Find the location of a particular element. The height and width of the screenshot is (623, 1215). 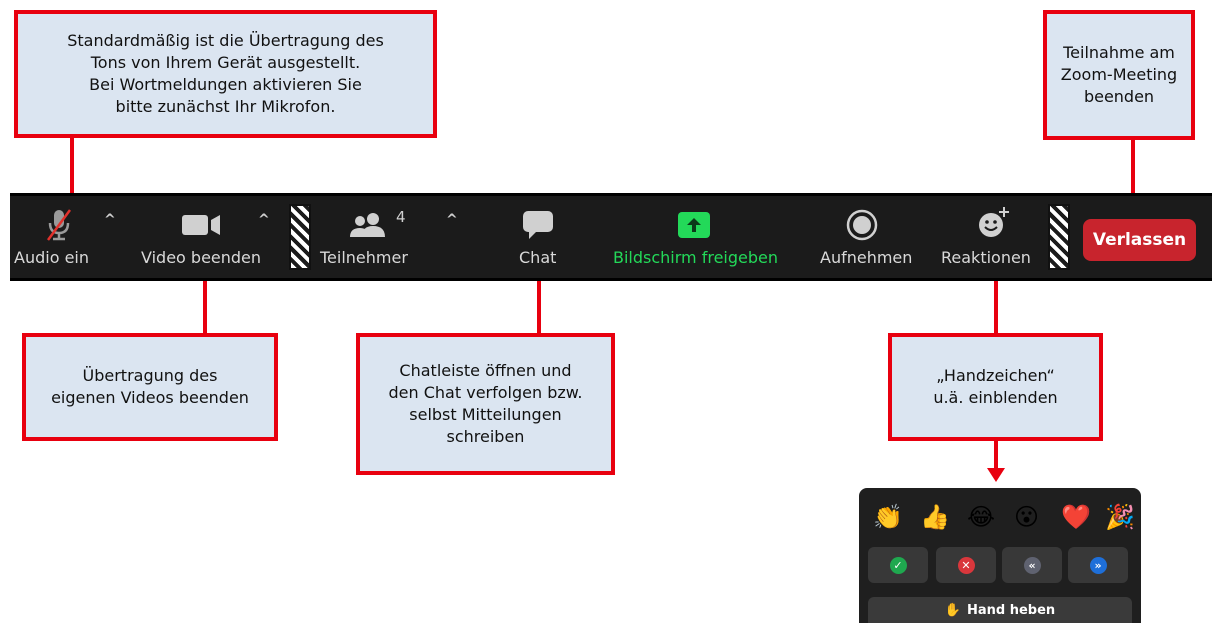

raised-hand-icon: ✋ is located at coordinates (952, 610).